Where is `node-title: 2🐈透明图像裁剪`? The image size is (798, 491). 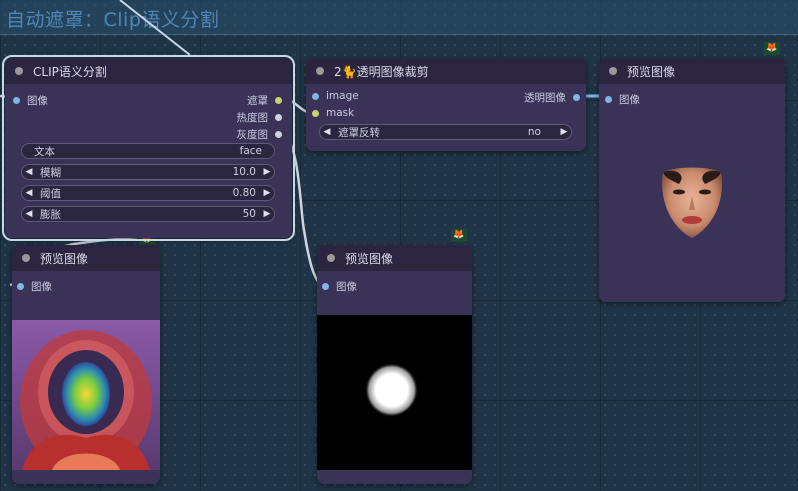
node-title: 2🐈透明图像裁剪 is located at coordinates (381, 71).